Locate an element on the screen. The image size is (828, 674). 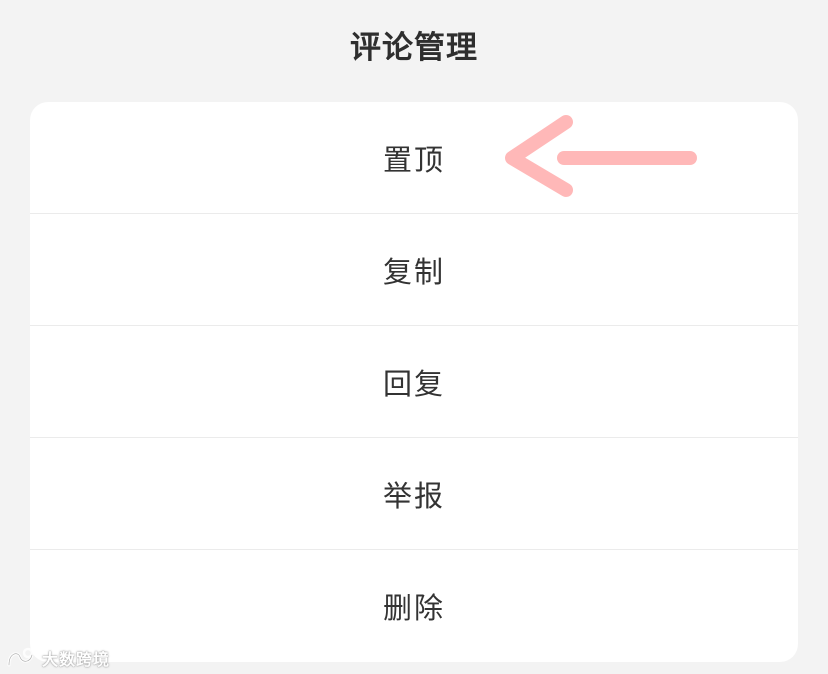
watermark: 大数跨境 is located at coordinates (58, 658).